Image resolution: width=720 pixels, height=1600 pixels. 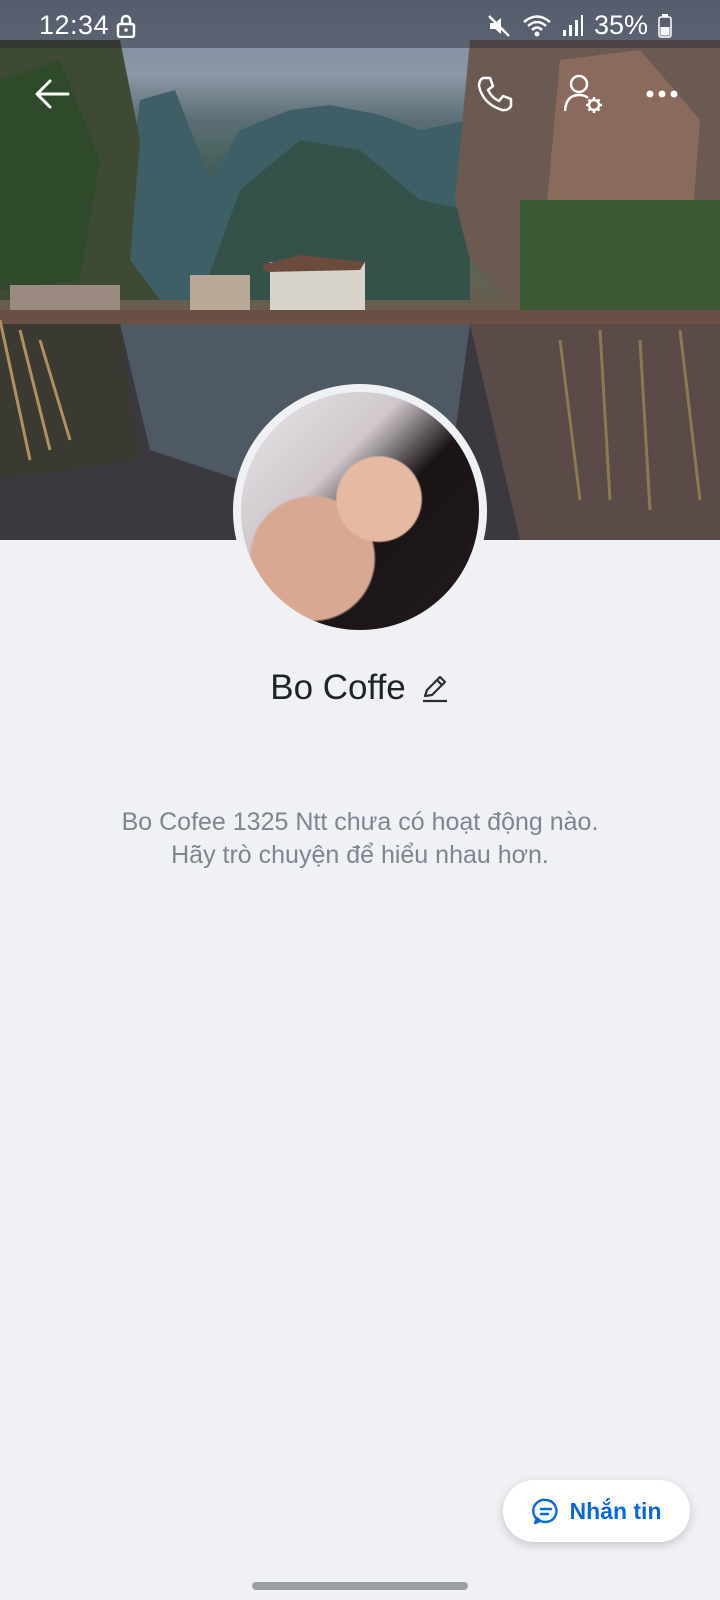 I want to click on profile-name-row: Bo Coffe, so click(x=360, y=688).